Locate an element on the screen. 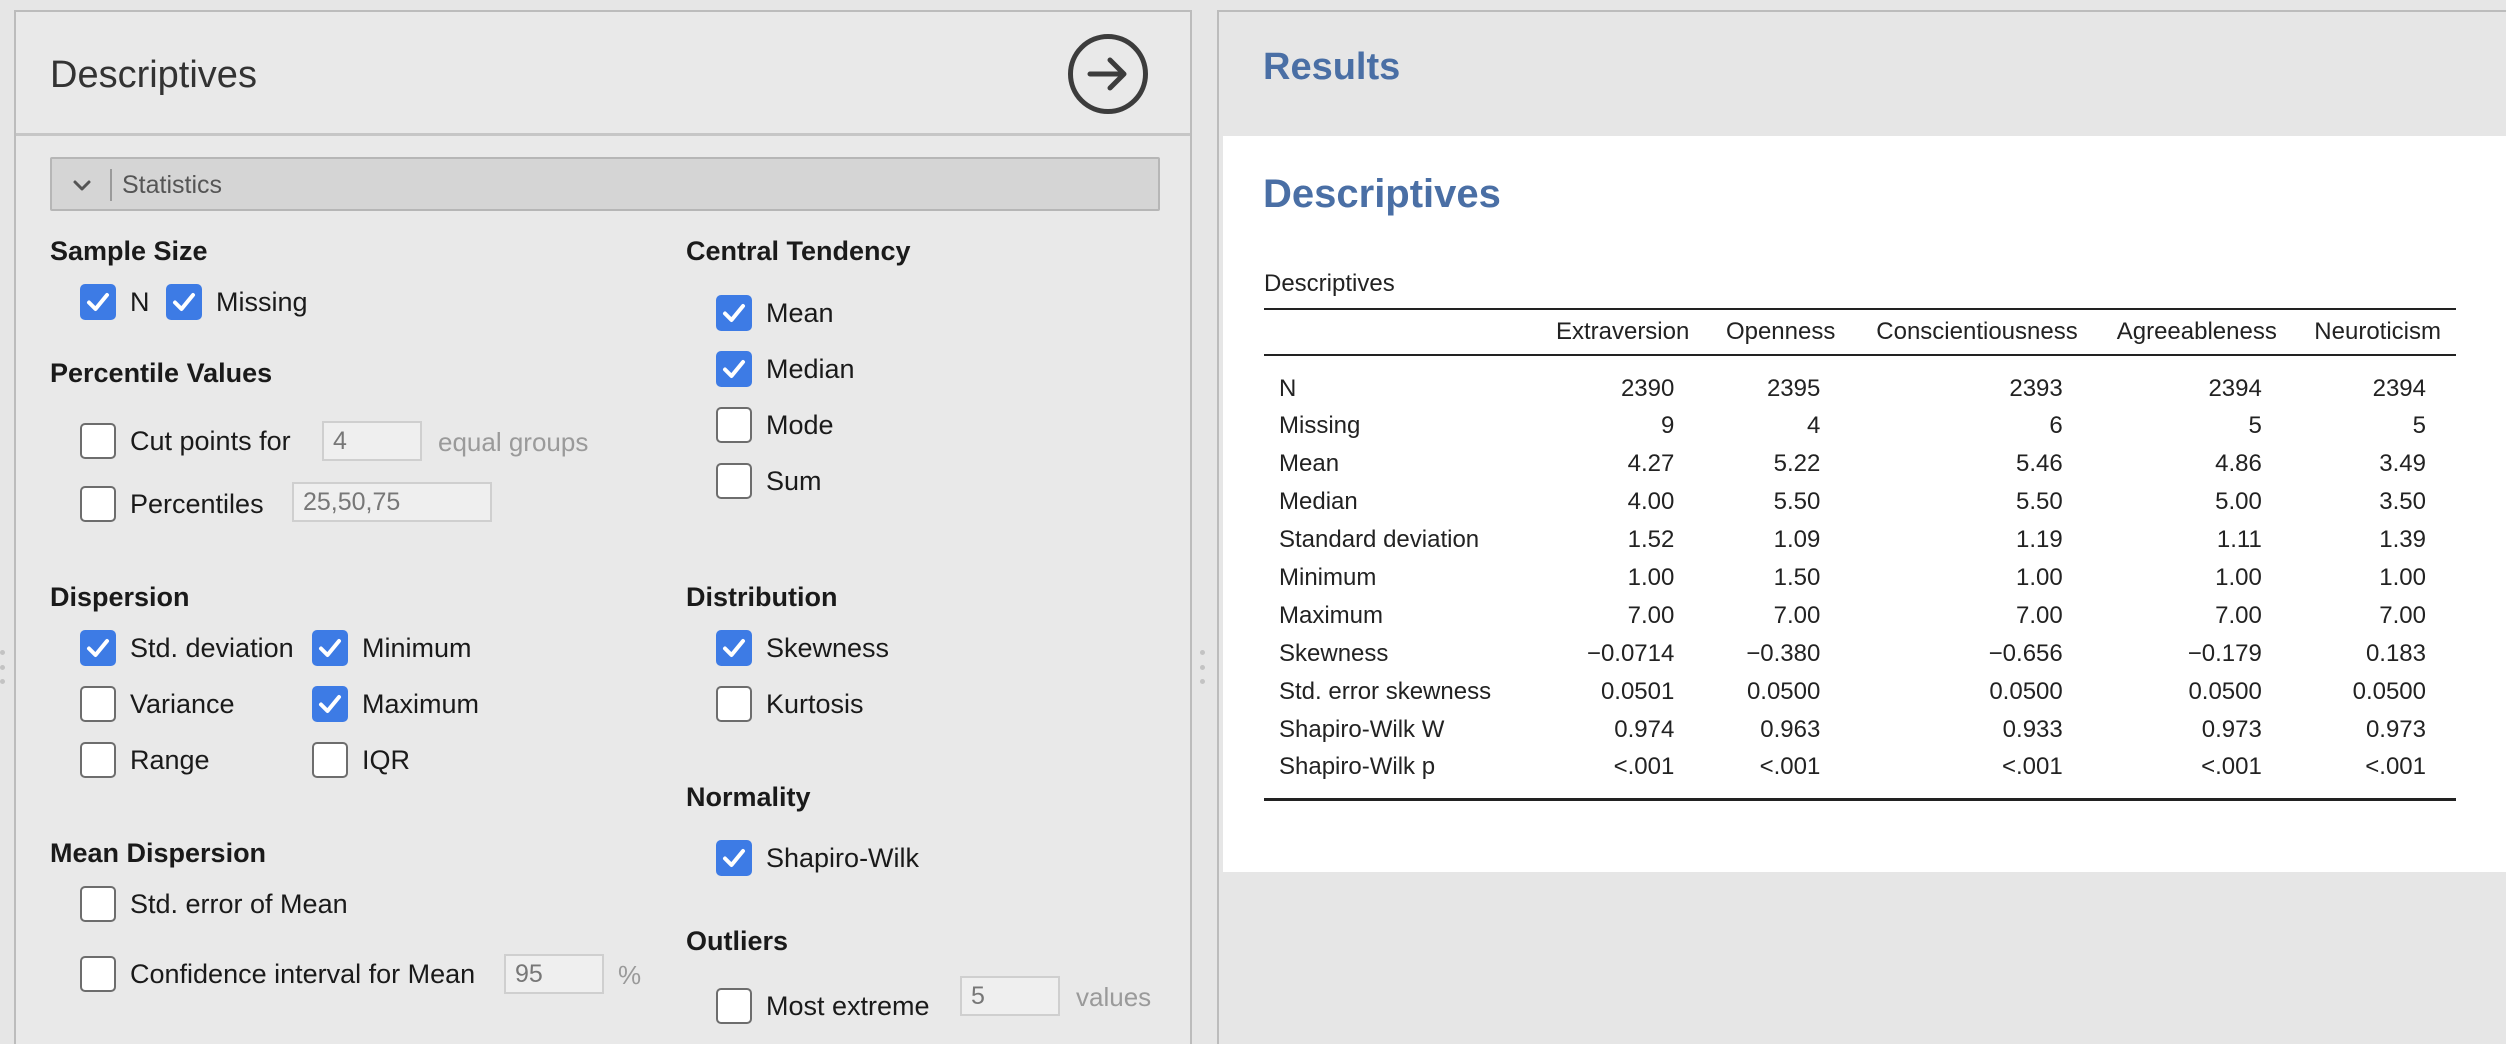 The image size is (2506, 1044). splitter-handle is located at coordinates (1203, 667).